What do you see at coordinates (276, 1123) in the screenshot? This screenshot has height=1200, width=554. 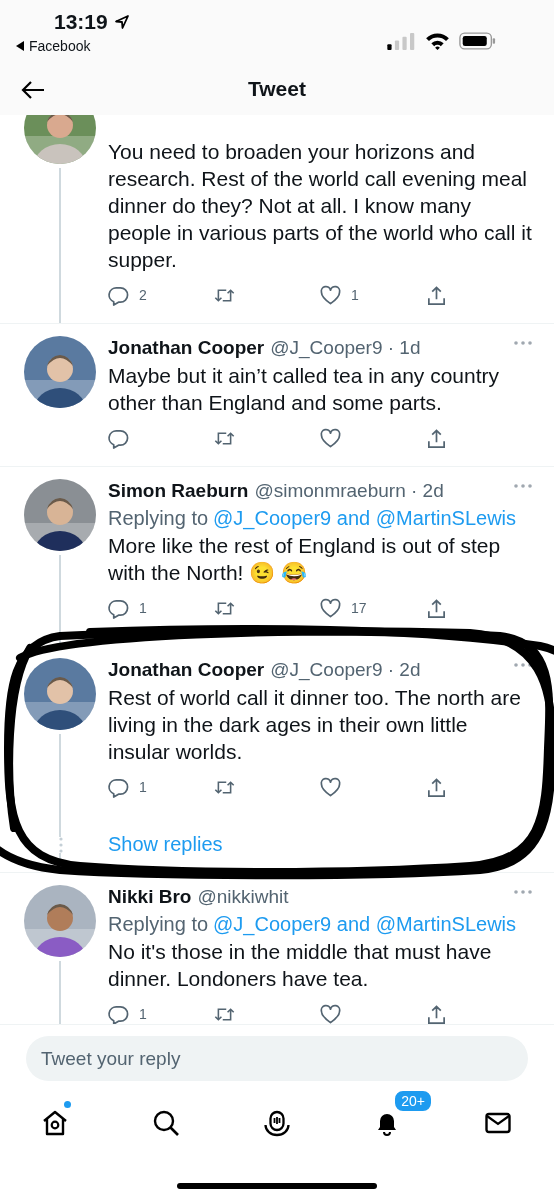 I see `microphone-tab-icon` at bounding box center [276, 1123].